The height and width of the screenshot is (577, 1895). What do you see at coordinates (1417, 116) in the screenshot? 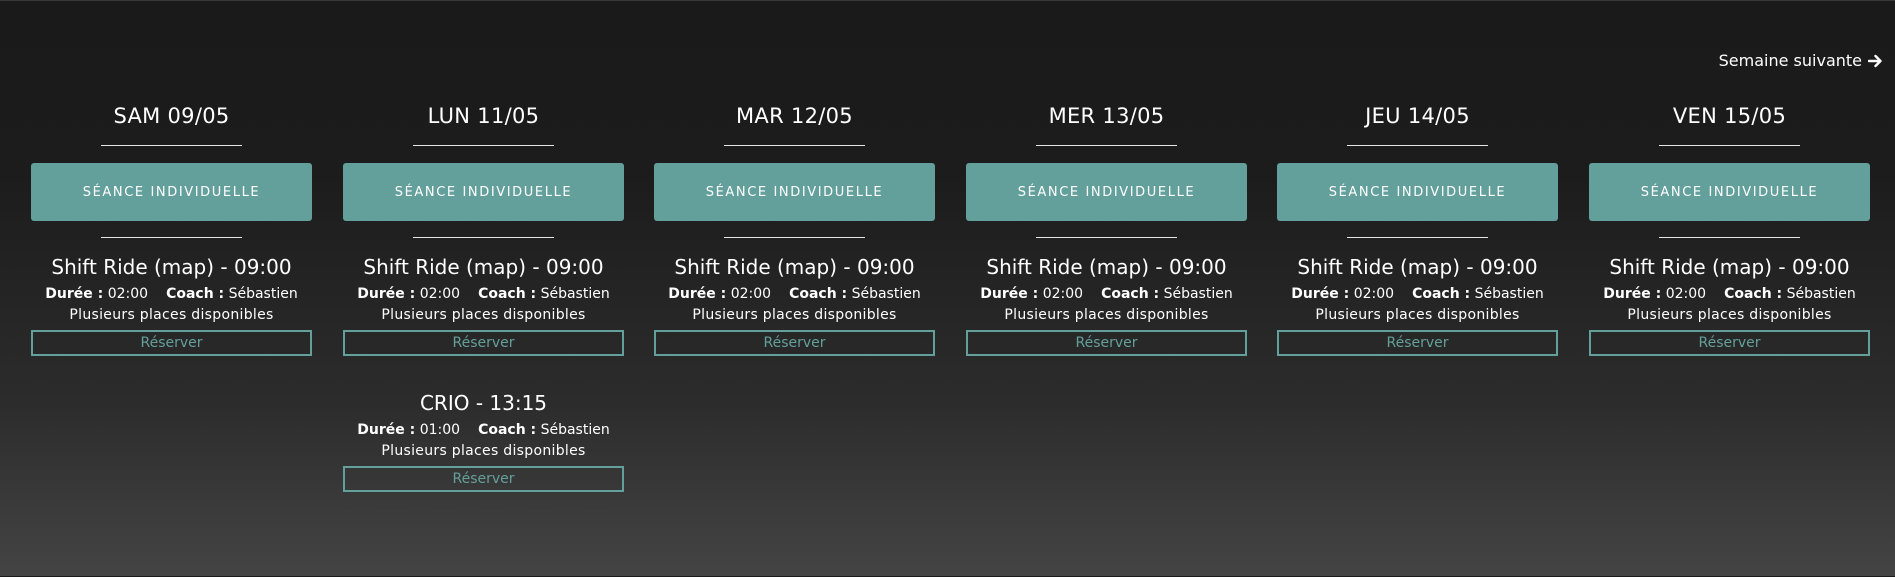
I see `day-title: JEU 14/05` at bounding box center [1417, 116].